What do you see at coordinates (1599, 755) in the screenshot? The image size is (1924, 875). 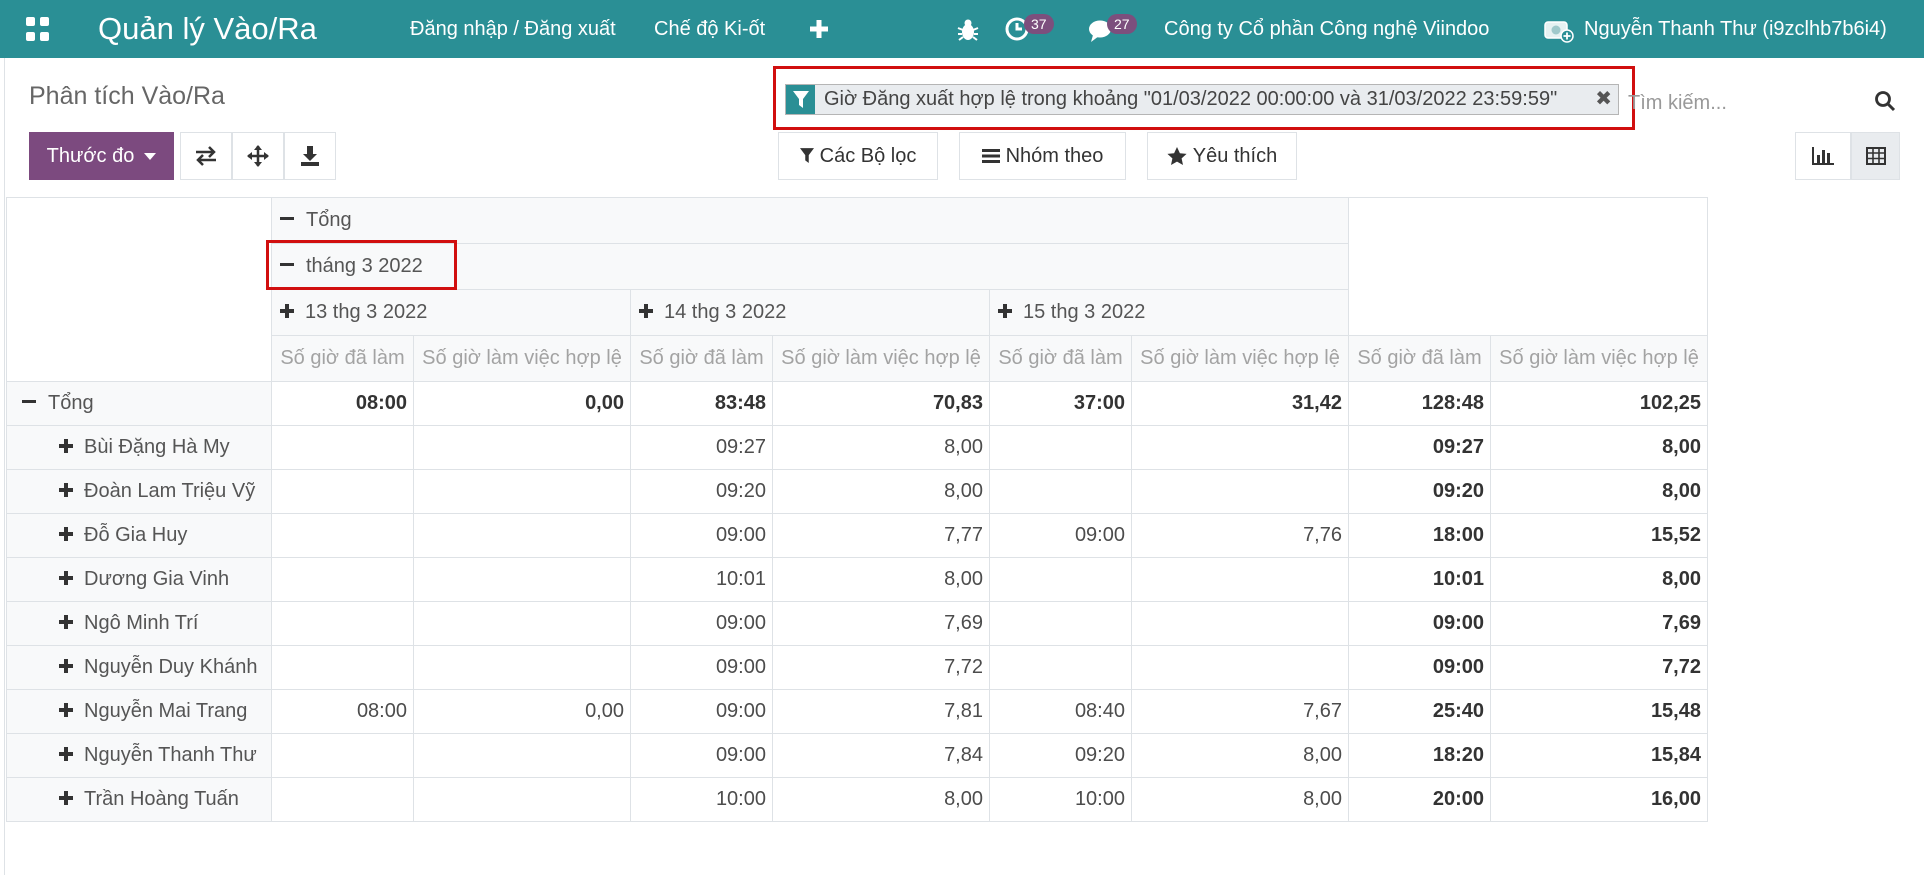 I see `table-cell: 15,84` at bounding box center [1599, 755].